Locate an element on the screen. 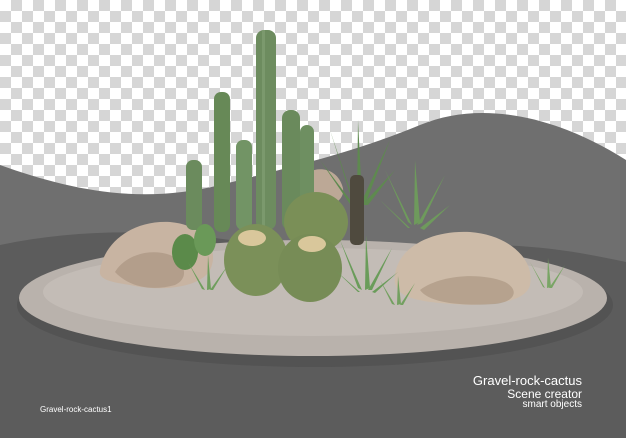 The width and height of the screenshot is (626, 438). preview-tagline: smart objects is located at coordinates (552, 404).